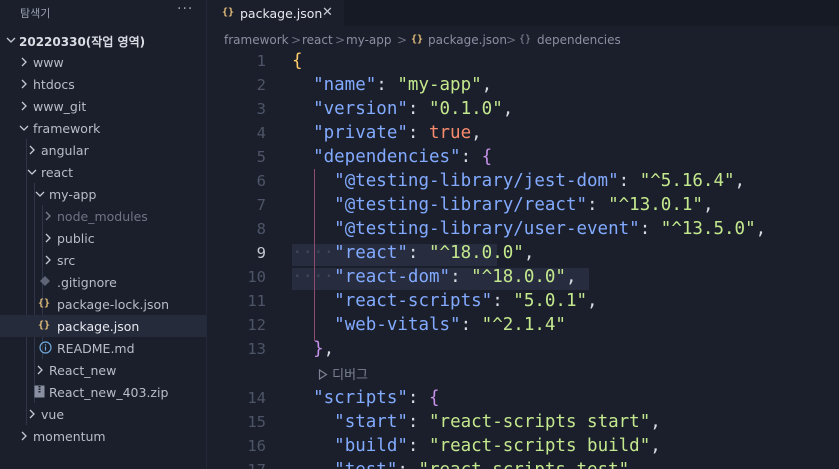  Describe the element at coordinates (687, 181) in the screenshot. I see `json-string: "^5.16.4"` at that location.